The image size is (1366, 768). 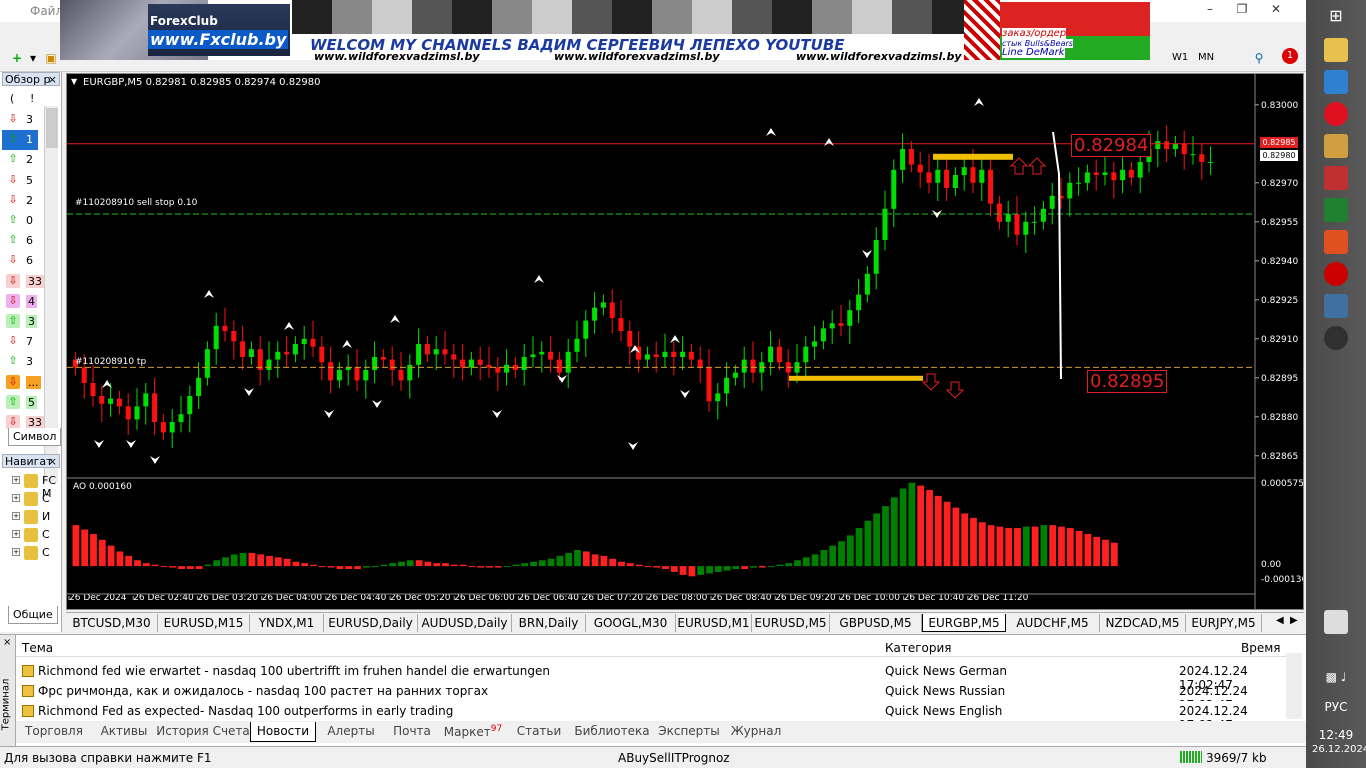 I want to click on symbol-tab: GBPUSD,M5, so click(x=876, y=623).